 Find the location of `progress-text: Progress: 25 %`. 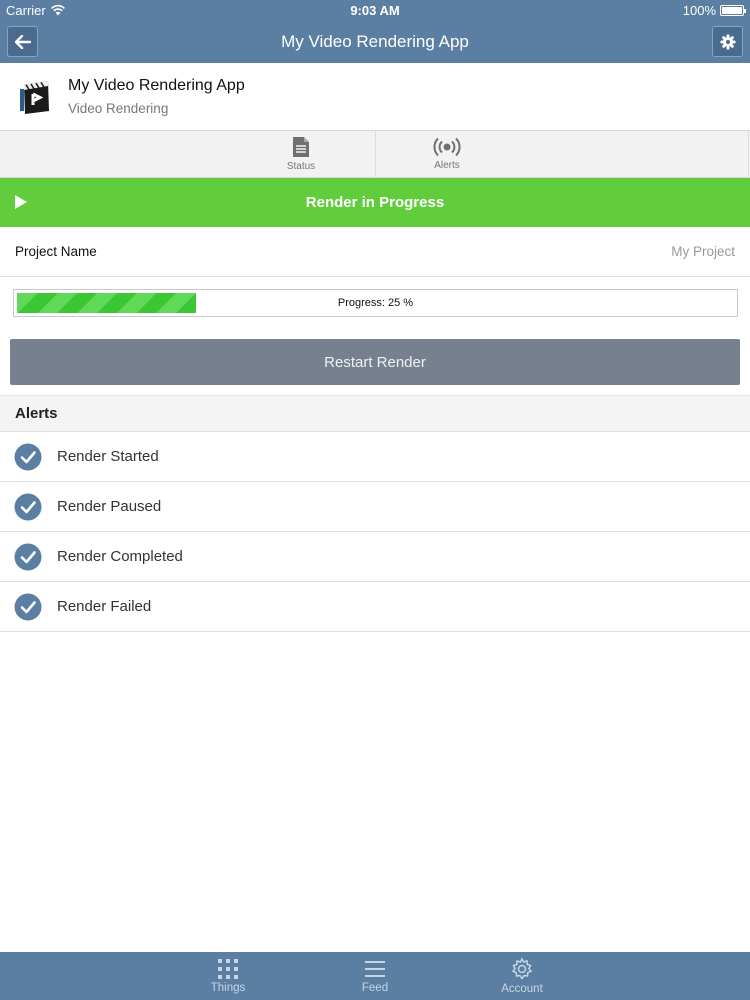

progress-text: Progress: 25 % is located at coordinates (375, 303).